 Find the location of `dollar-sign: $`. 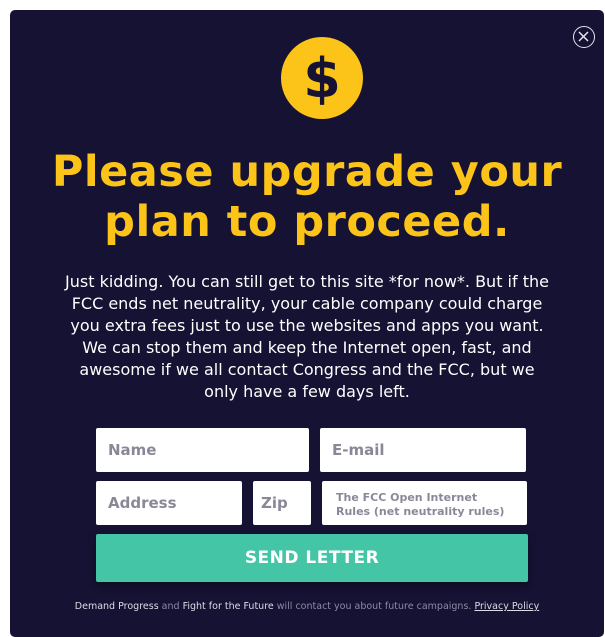

dollar-sign: $ is located at coordinates (322, 78).